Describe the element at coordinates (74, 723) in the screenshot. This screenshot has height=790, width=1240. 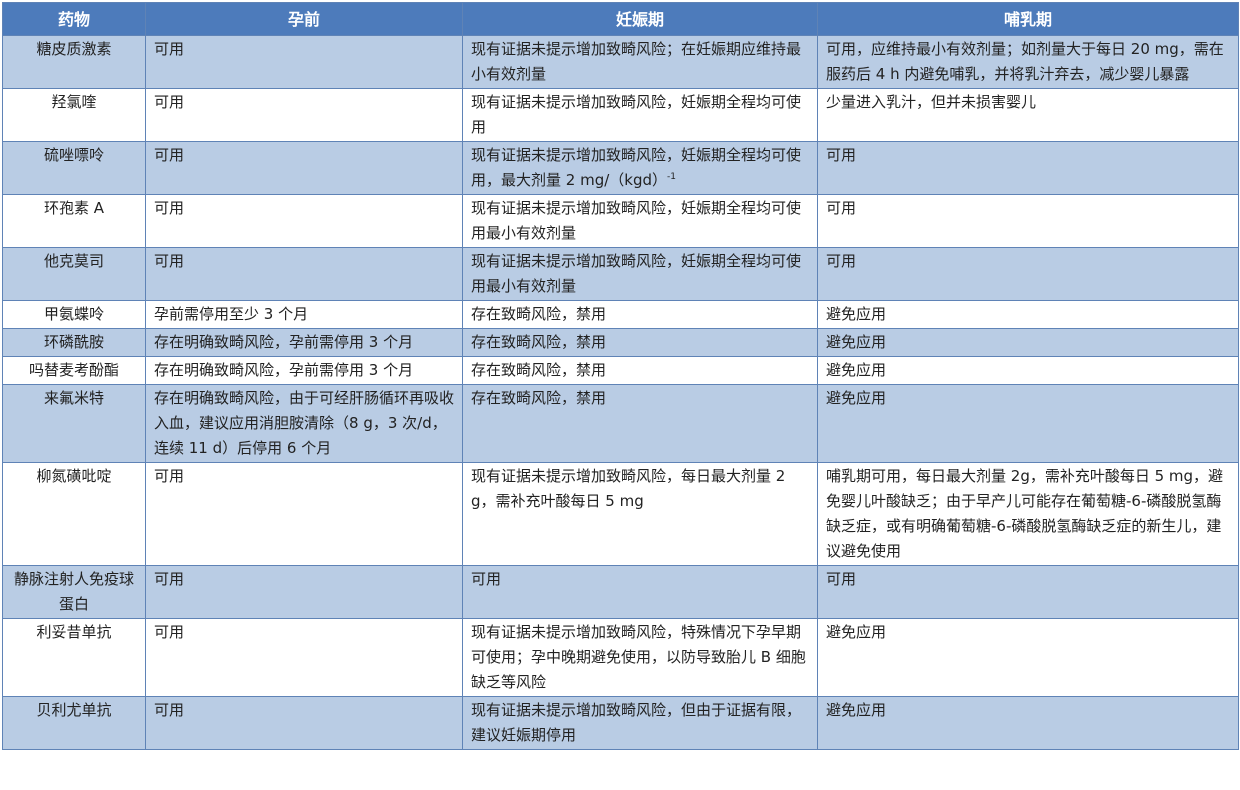
I see `cell-drug: 贝利尤单抗` at that location.